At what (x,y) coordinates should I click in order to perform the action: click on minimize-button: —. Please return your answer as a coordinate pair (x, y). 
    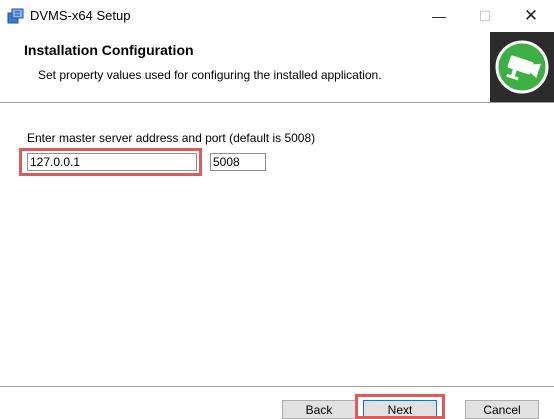
    Looking at the image, I should click on (439, 16).